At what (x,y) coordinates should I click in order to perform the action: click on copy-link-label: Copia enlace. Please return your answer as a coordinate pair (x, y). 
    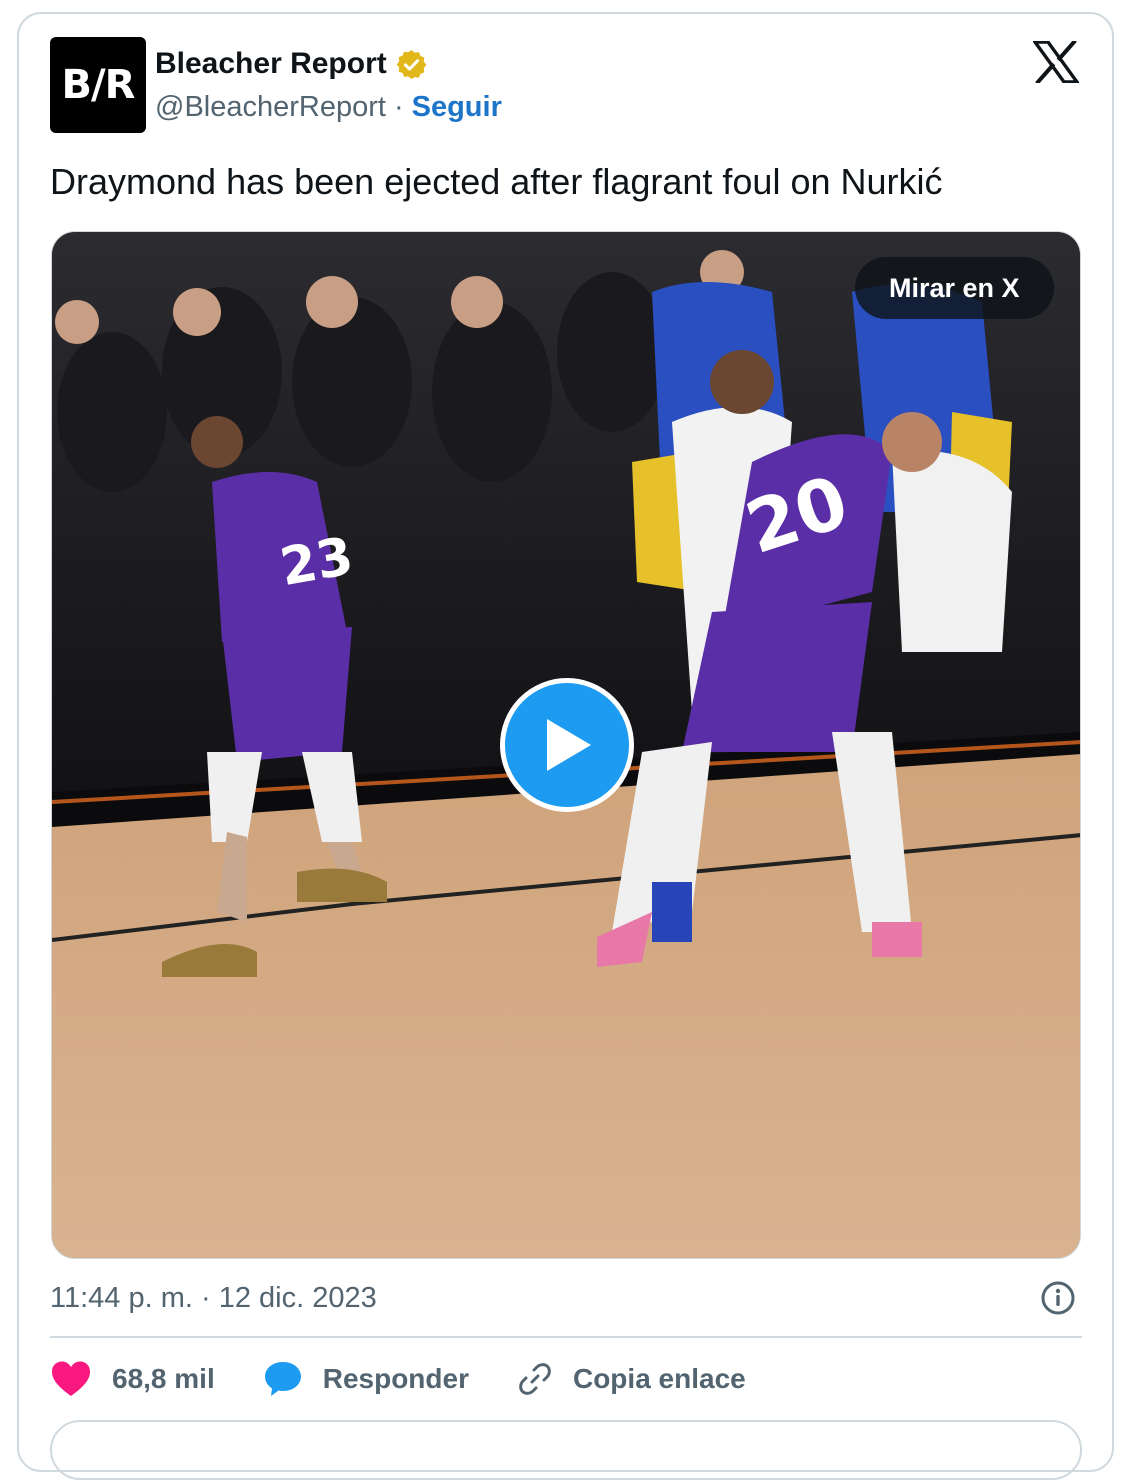
    Looking at the image, I should click on (659, 1378).